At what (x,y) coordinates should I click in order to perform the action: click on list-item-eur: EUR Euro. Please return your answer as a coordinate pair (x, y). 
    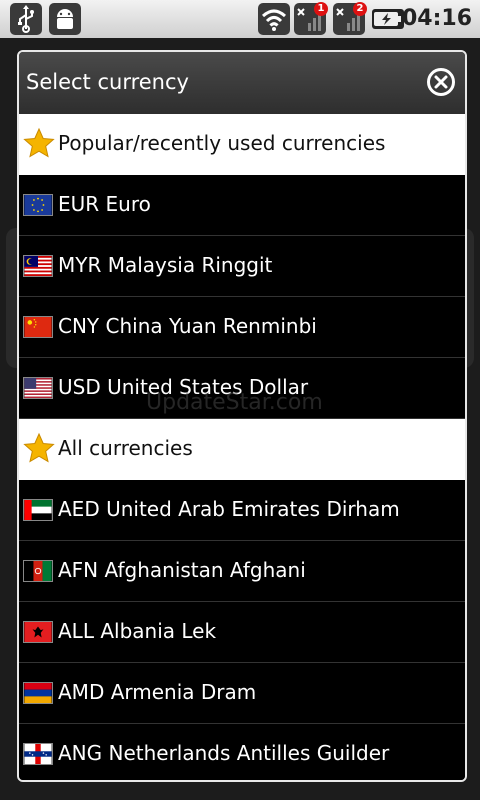
    Looking at the image, I should click on (242, 205).